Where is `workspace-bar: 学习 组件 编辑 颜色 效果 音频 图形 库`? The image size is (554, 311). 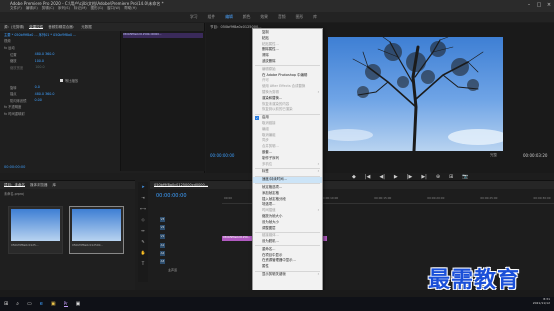
workspace-bar: 学习 组件 编辑 颜色 效果 音频 图形 库 is located at coordinates (277, 17).